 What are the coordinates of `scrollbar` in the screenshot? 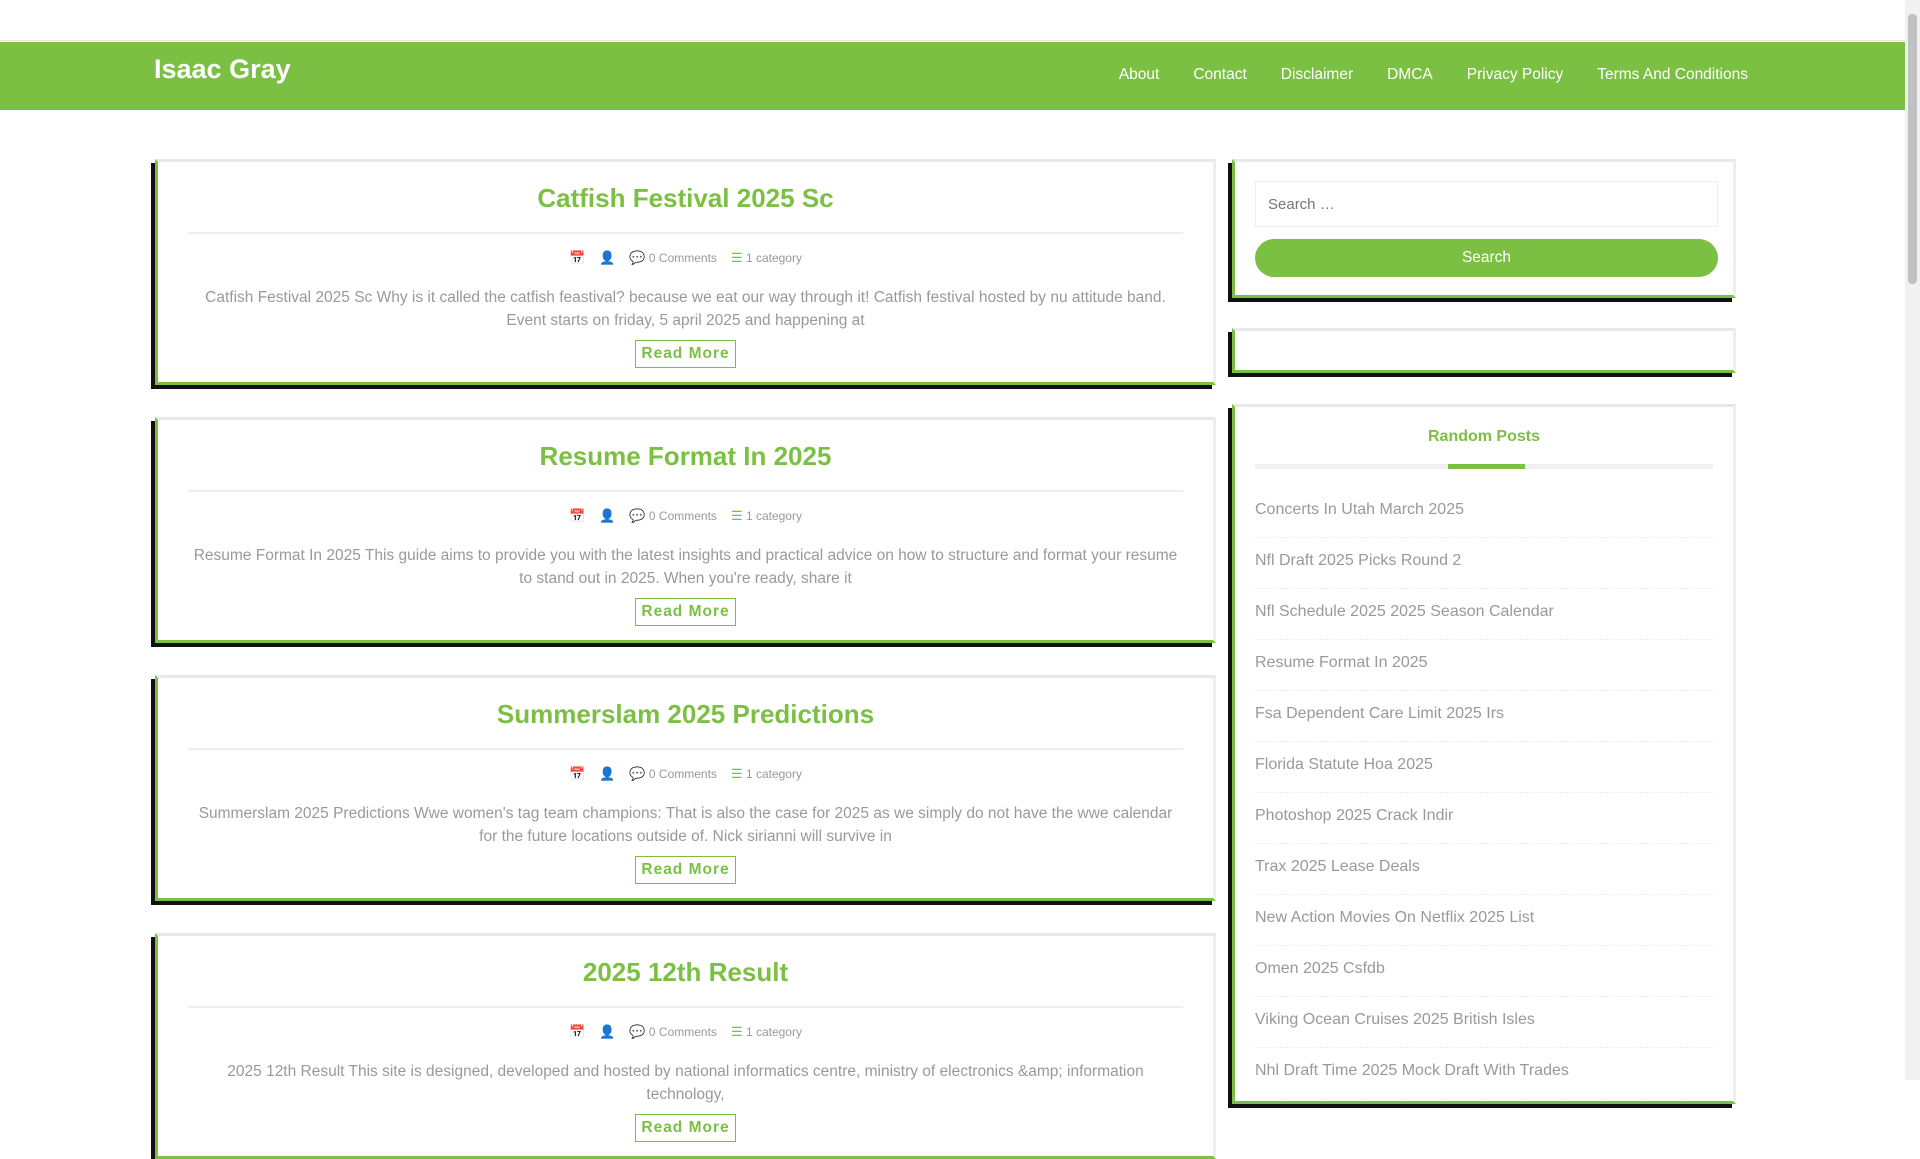 It's located at (1912, 540).